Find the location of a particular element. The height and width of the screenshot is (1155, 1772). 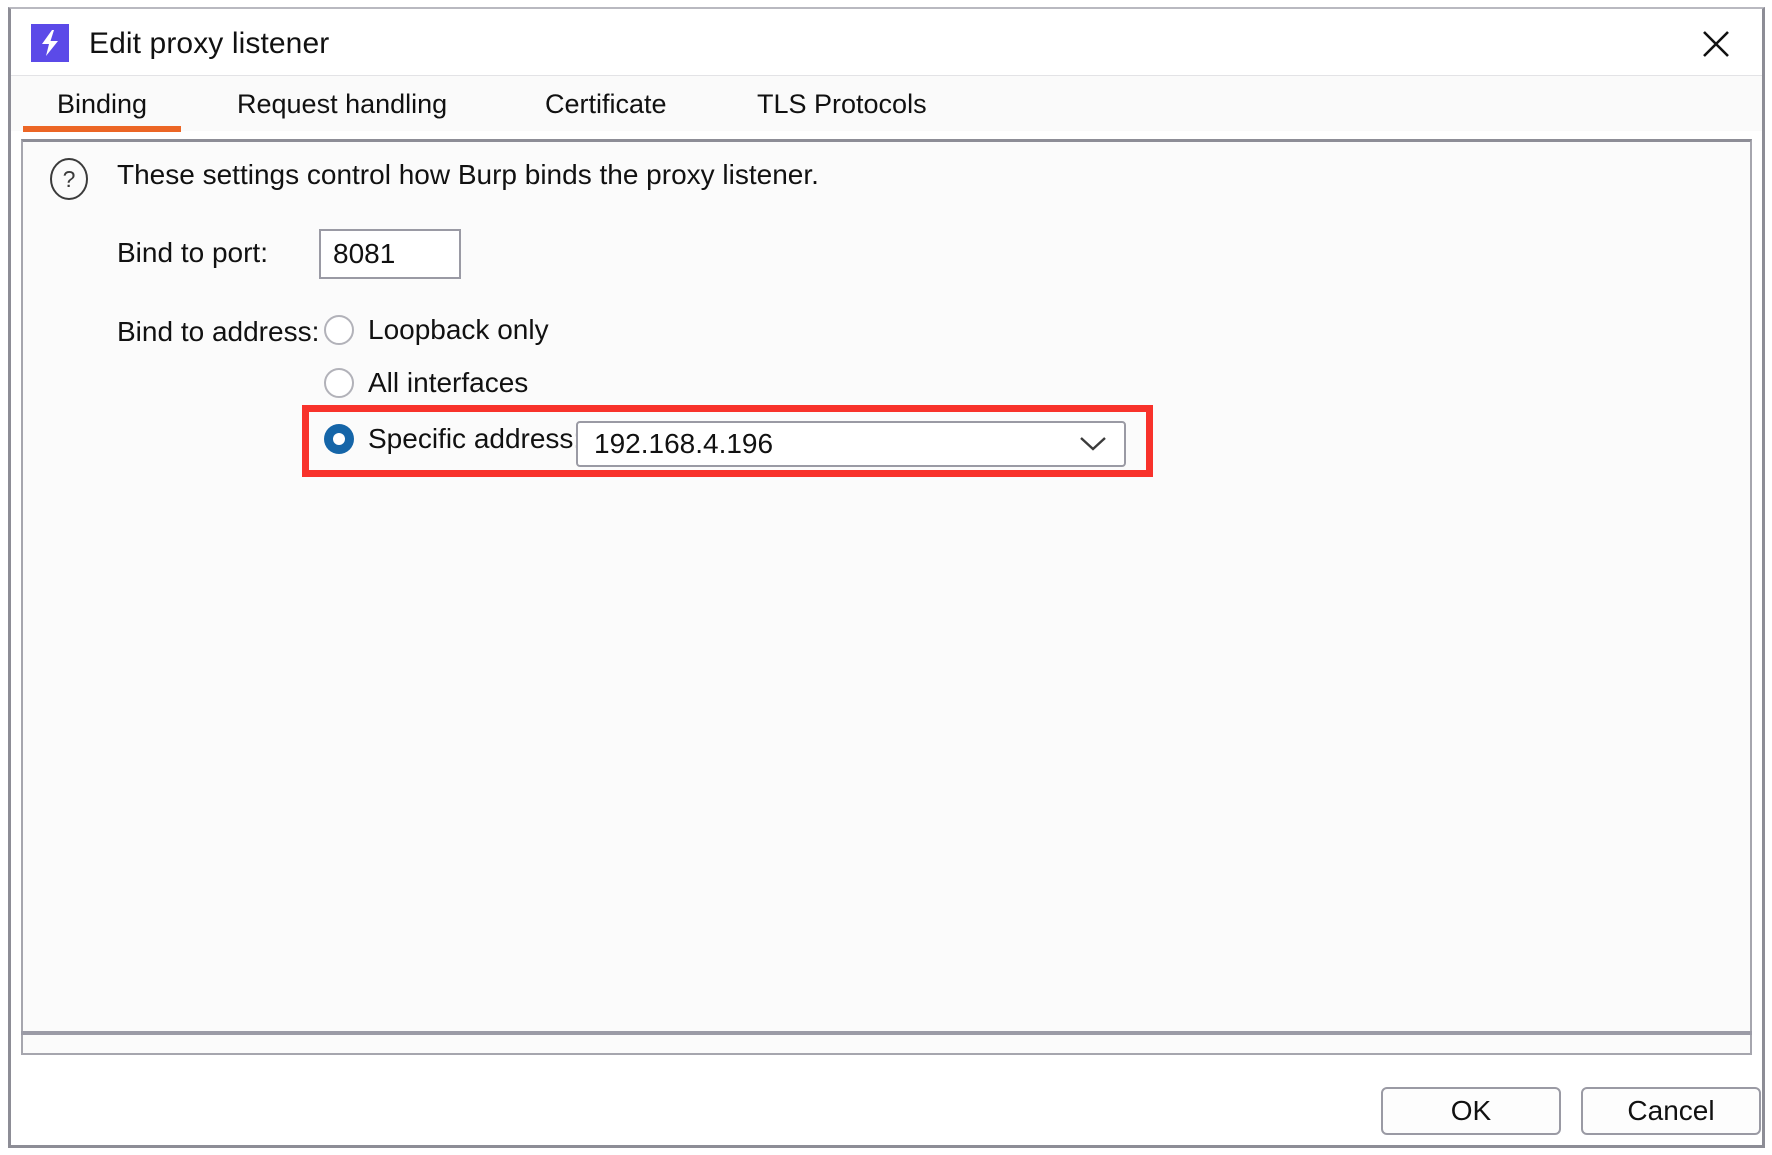

specific-address-dropdown: 192.168.4.196 is located at coordinates (851, 444).